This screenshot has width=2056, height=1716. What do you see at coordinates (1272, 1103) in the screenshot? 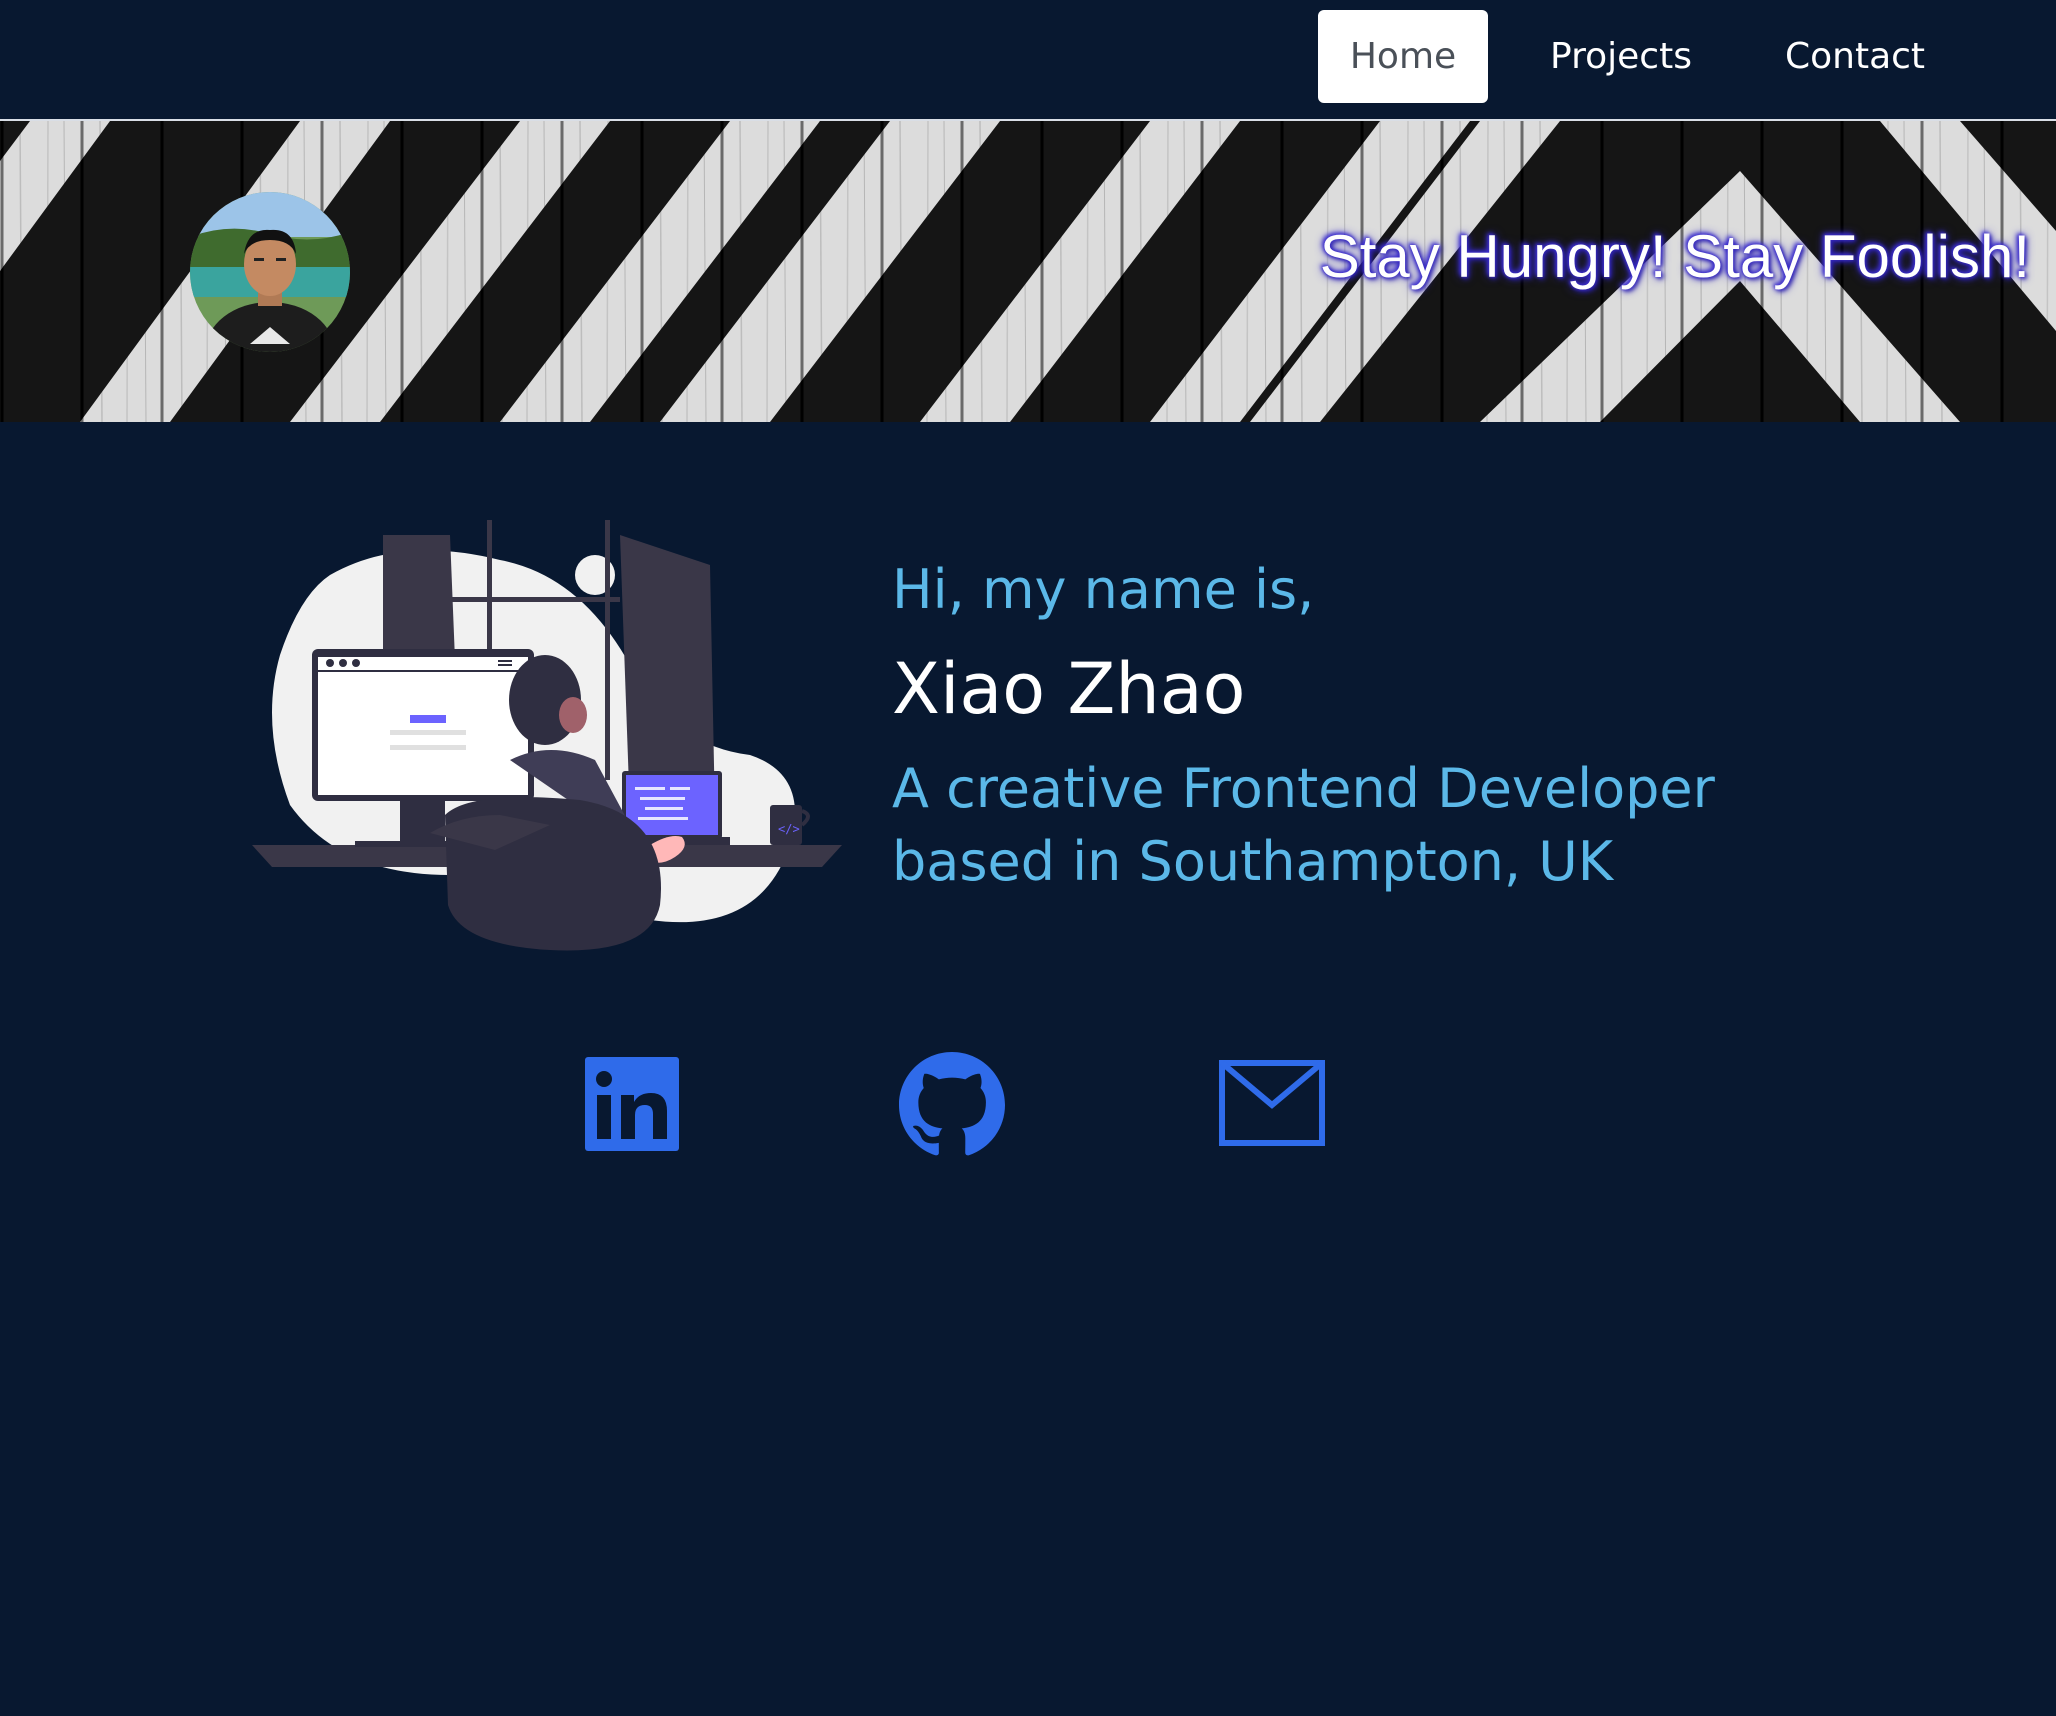
I see `mail-icon` at bounding box center [1272, 1103].